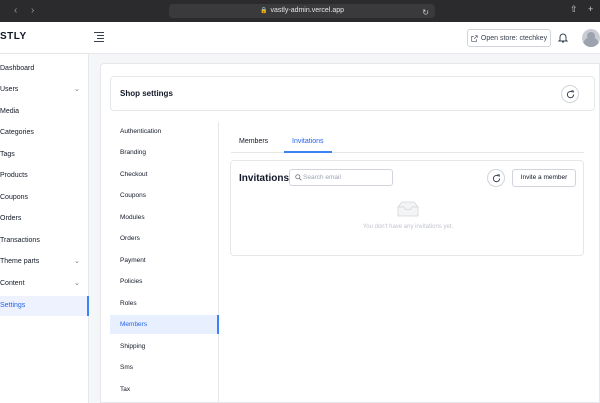 The width and height of the screenshot is (600, 403). Describe the element at coordinates (164, 324) in the screenshot. I see `settings-nav-members: Members` at that location.